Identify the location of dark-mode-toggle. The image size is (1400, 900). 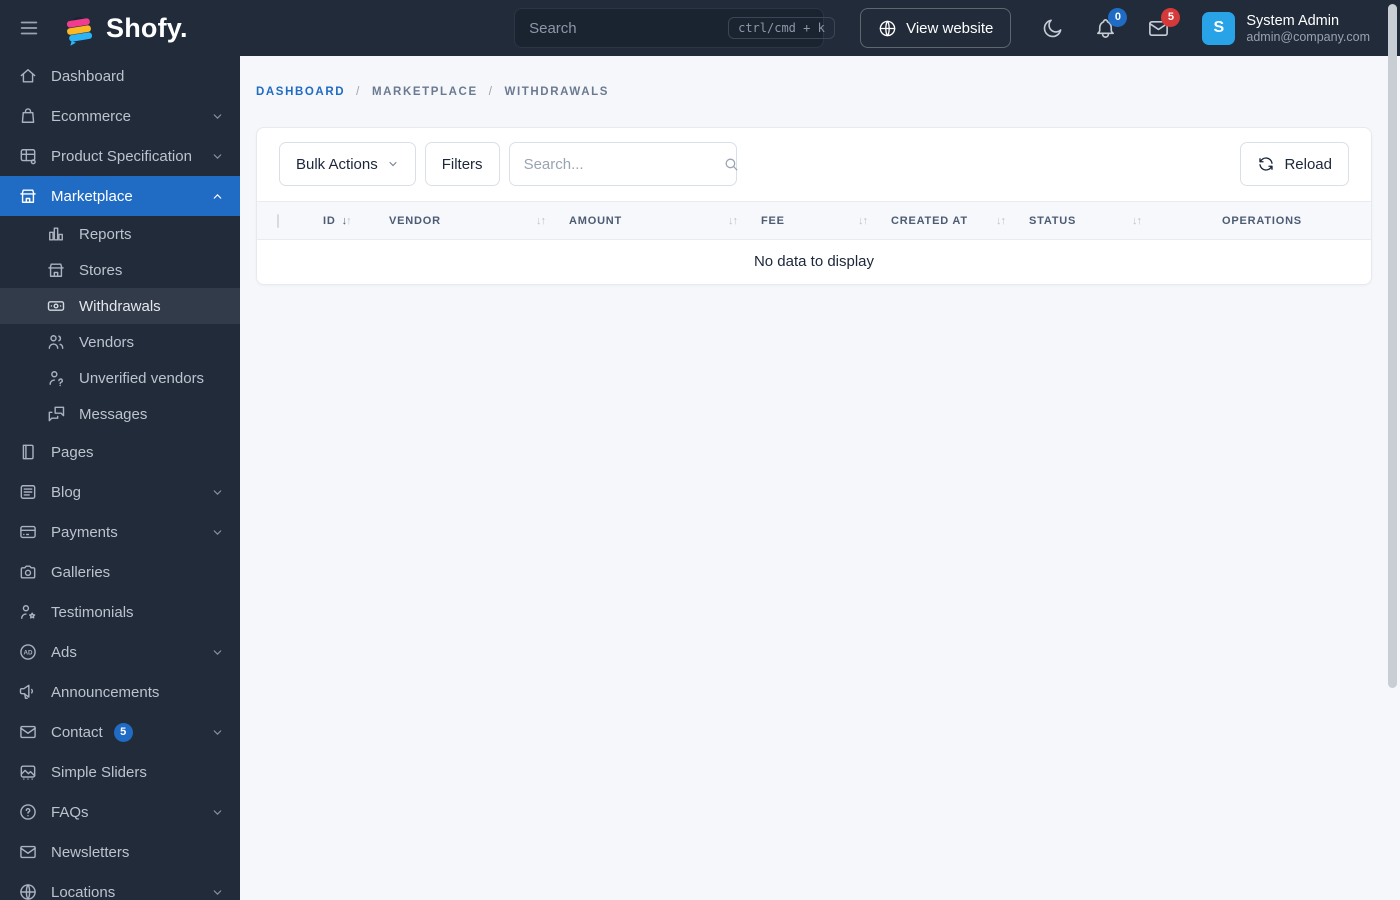
(1052, 28).